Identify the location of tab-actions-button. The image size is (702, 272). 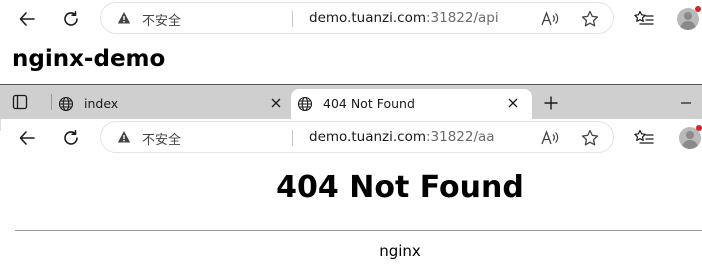
(20, 102).